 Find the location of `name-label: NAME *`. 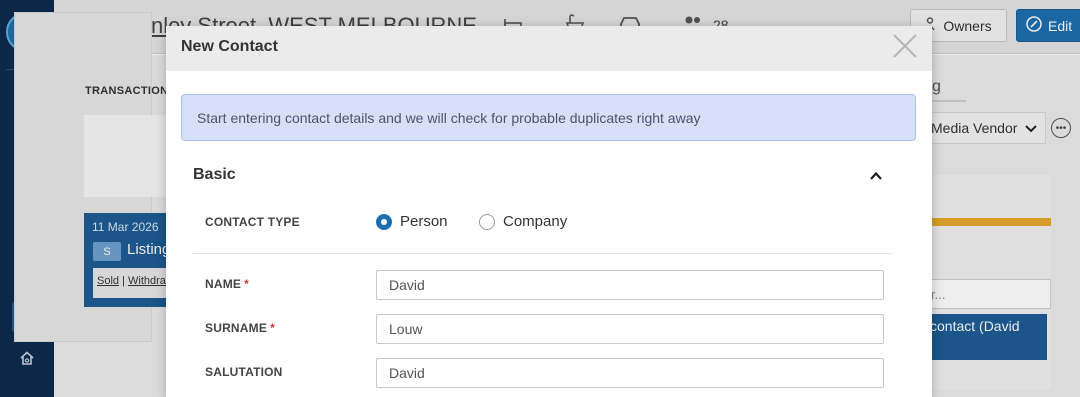

name-label: NAME * is located at coordinates (227, 284).